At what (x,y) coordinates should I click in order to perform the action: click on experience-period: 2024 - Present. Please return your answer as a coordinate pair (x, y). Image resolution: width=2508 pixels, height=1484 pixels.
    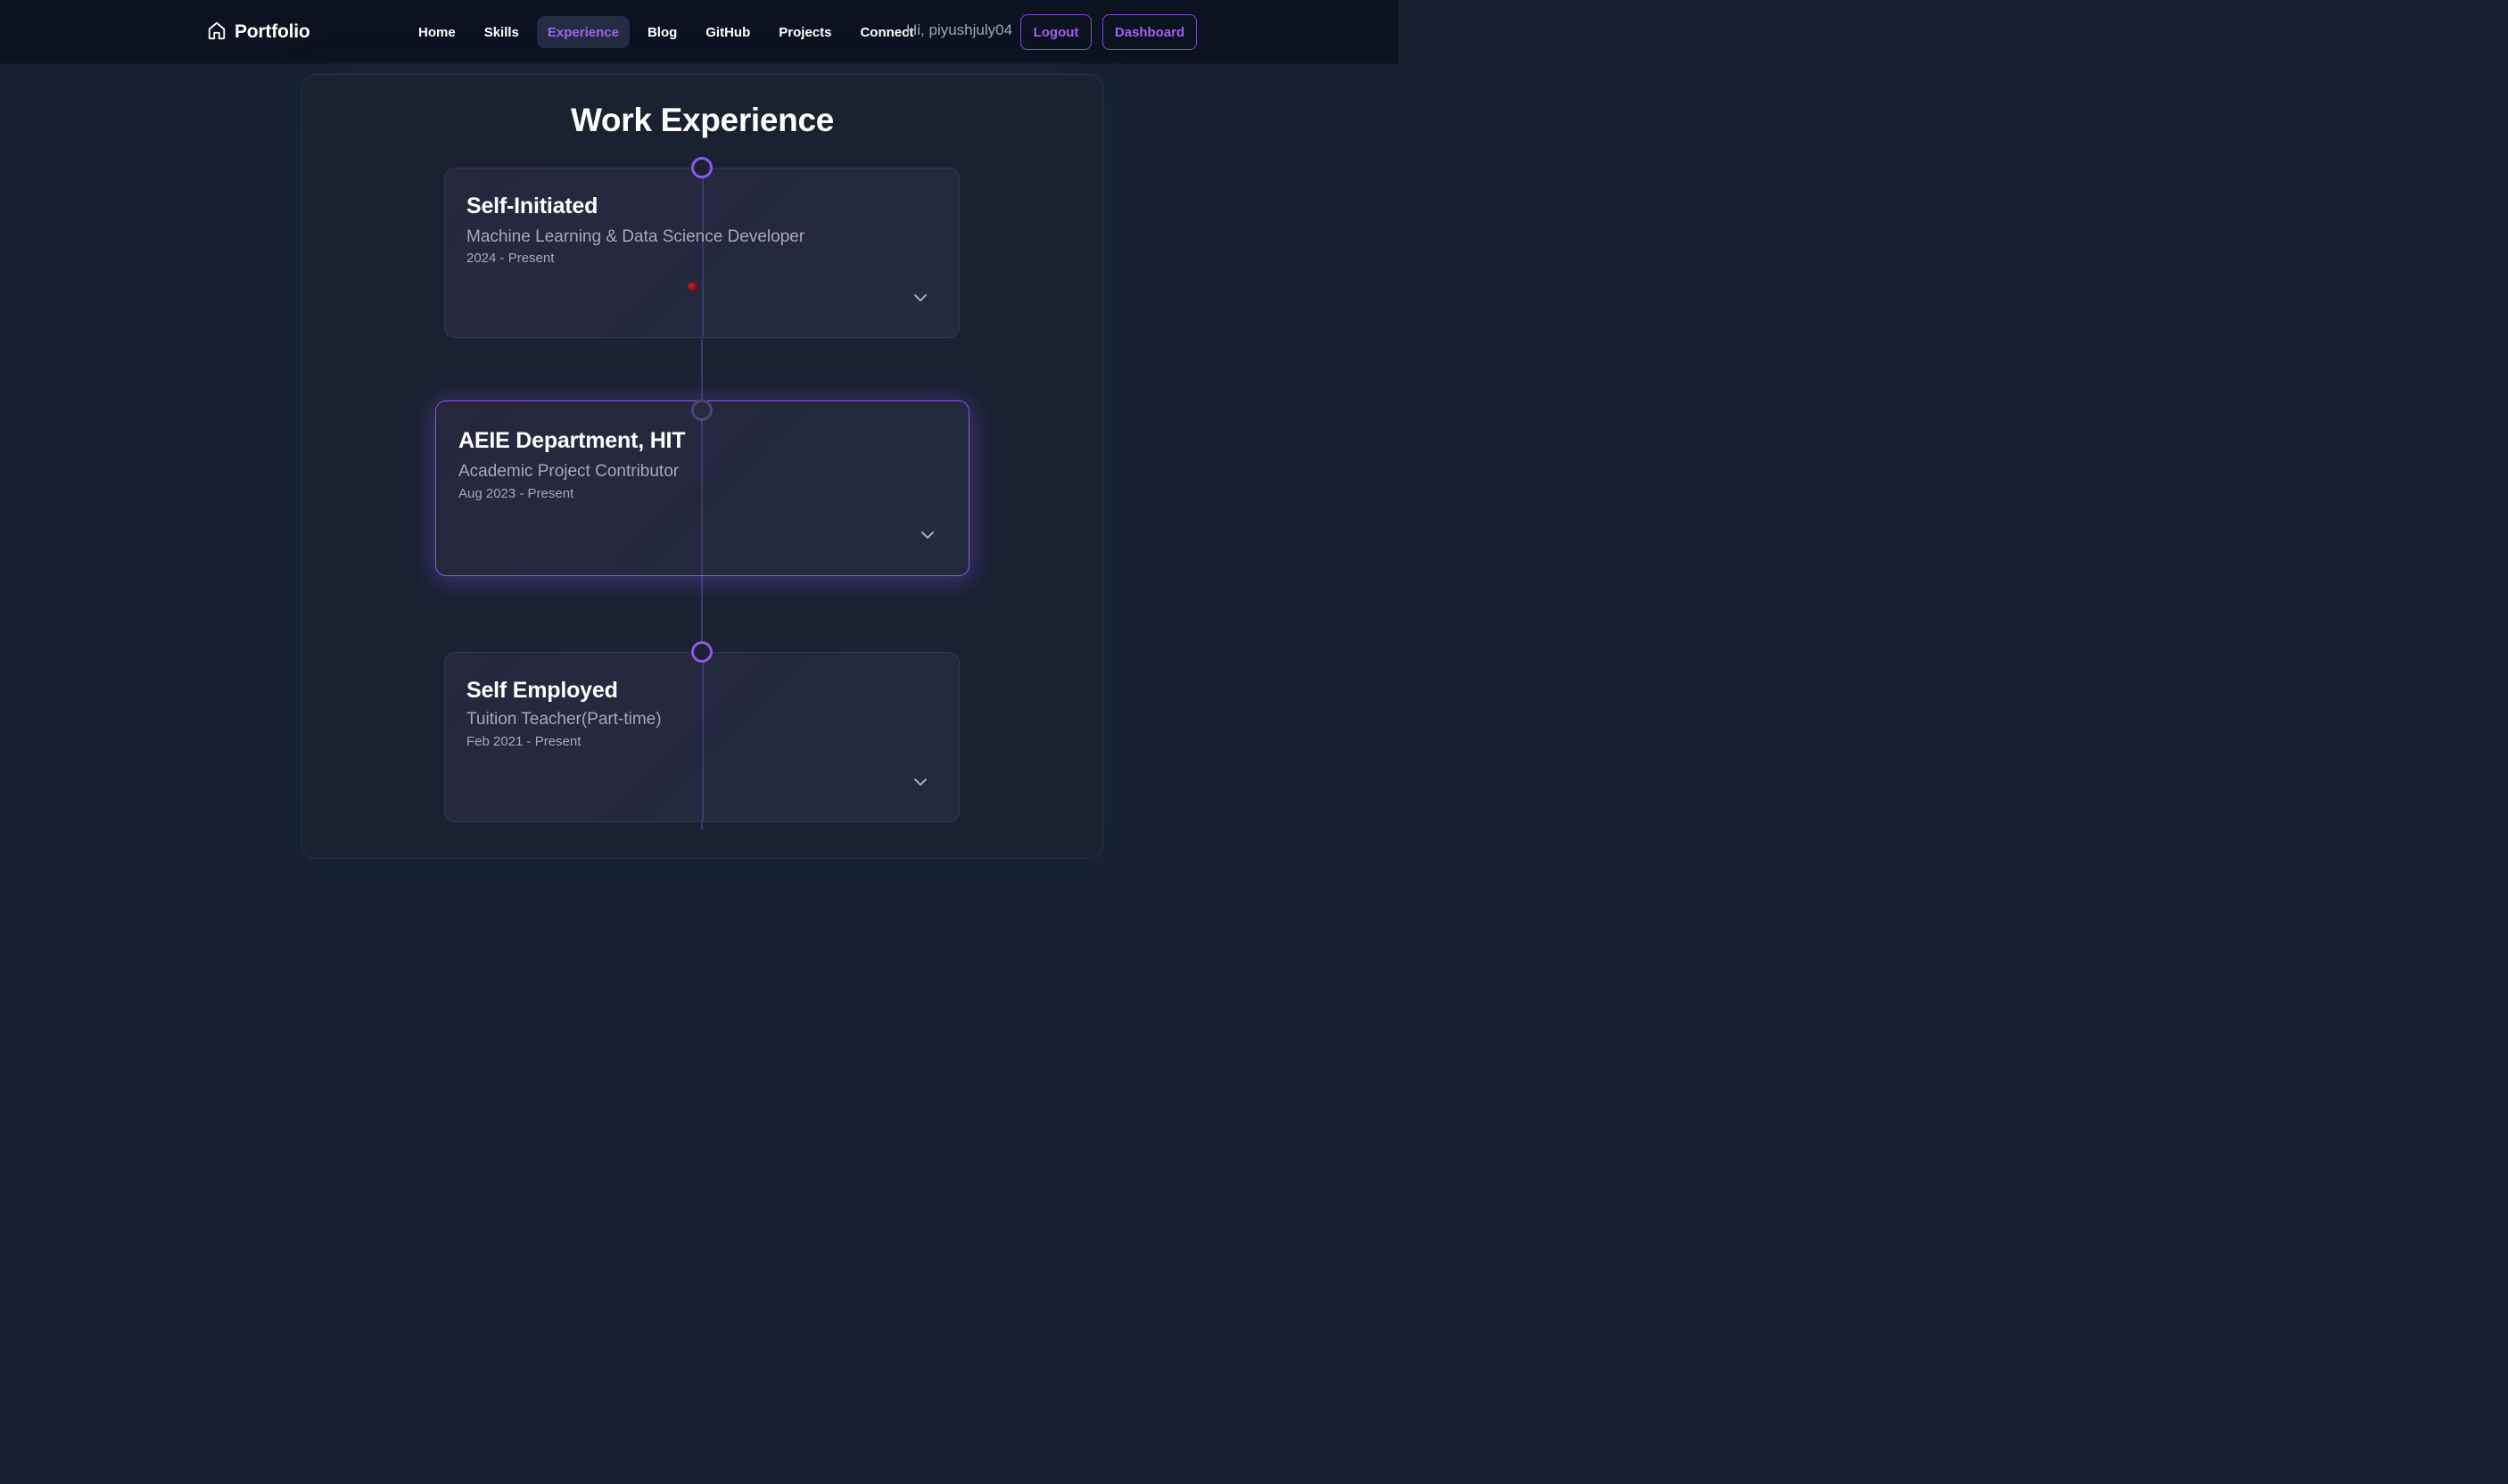
    Looking at the image, I should click on (510, 259).